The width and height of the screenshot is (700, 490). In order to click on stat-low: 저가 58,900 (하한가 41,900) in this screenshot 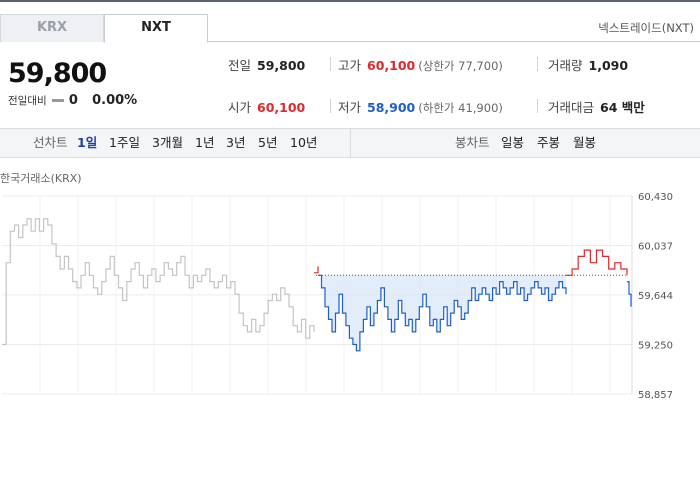, I will do `click(420, 106)`.